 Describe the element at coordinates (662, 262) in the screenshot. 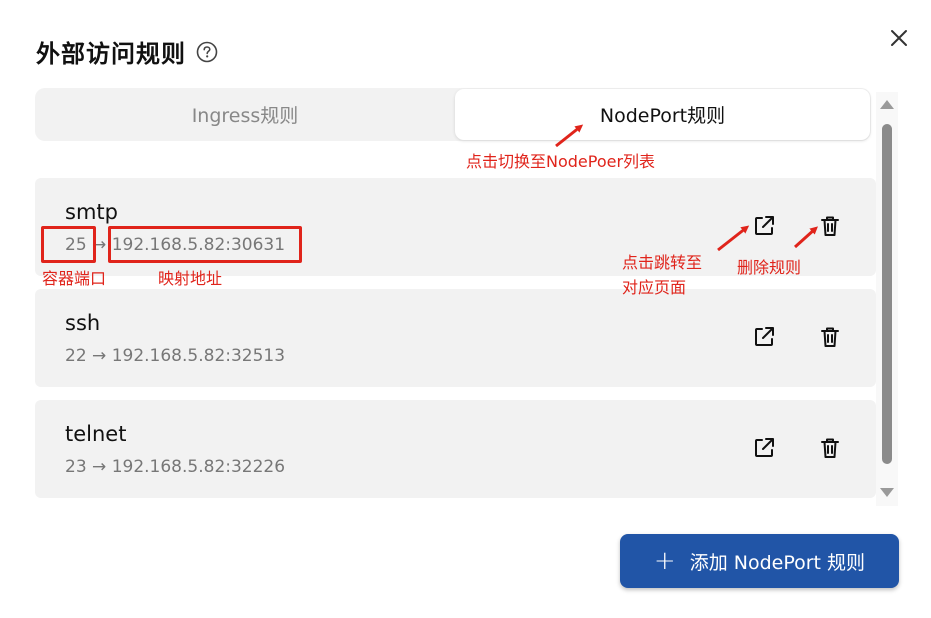

I see `annotation-jump-line1: 点击跳转至` at that location.